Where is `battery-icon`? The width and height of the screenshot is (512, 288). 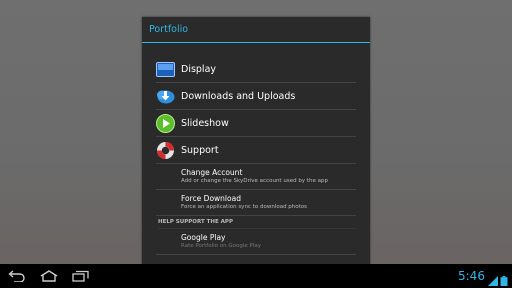
battery-icon is located at coordinates (505, 278).